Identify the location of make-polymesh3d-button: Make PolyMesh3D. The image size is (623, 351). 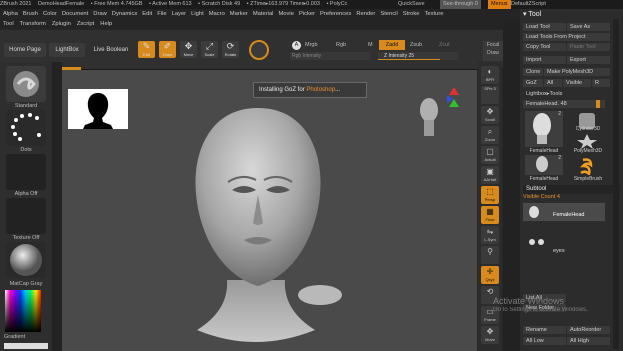
(577, 72).